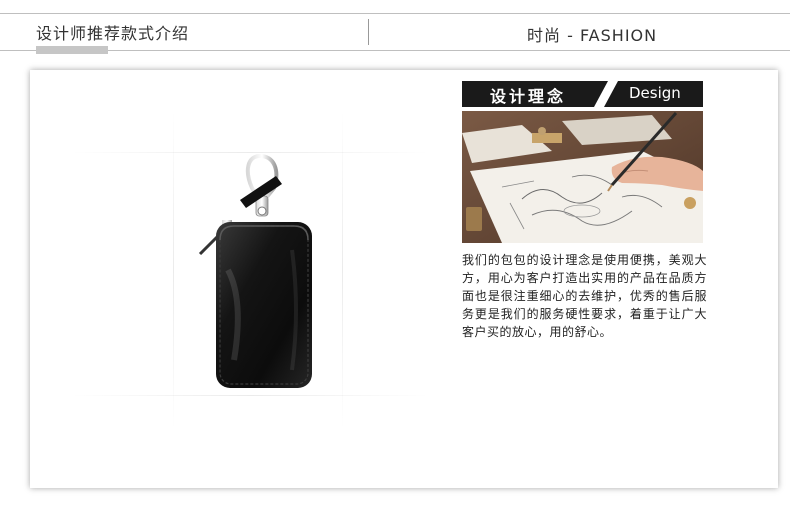 The height and width of the screenshot is (519, 790). What do you see at coordinates (368, 32) in the screenshot?
I see `header-divider` at bounding box center [368, 32].